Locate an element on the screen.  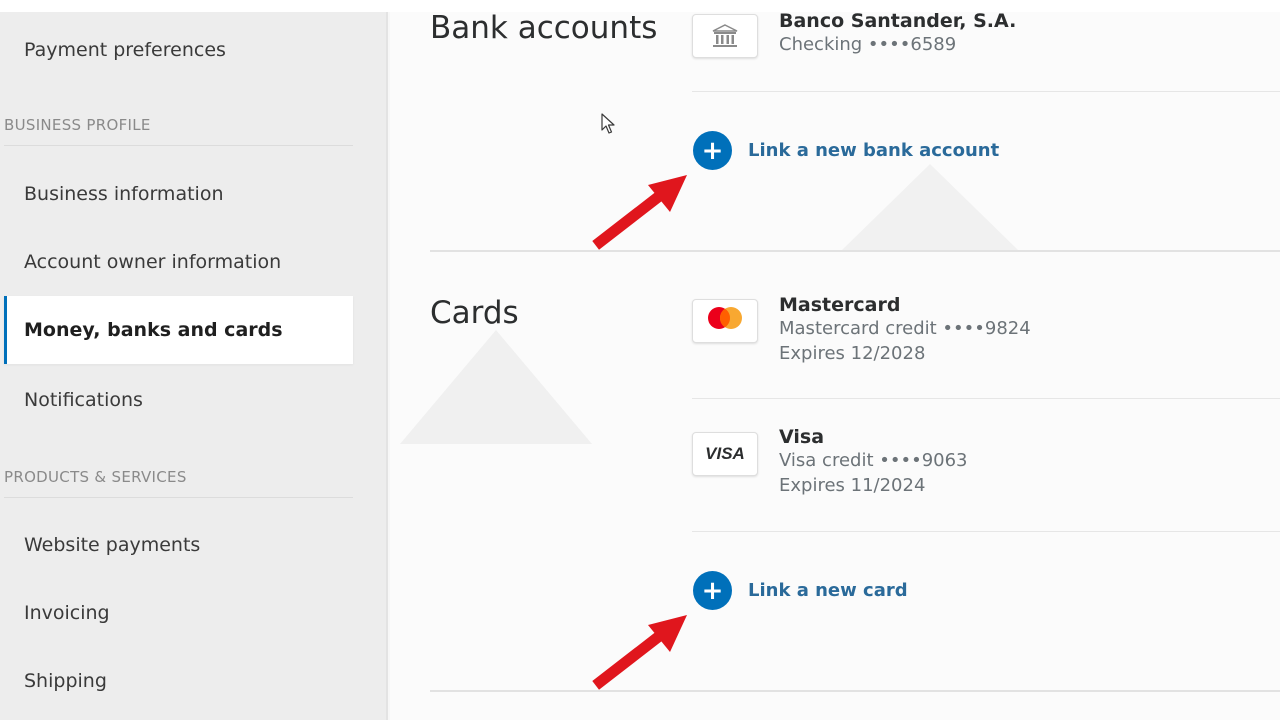
link-new-bank-account-button: + Link a new bank account is located at coordinates (846, 150).